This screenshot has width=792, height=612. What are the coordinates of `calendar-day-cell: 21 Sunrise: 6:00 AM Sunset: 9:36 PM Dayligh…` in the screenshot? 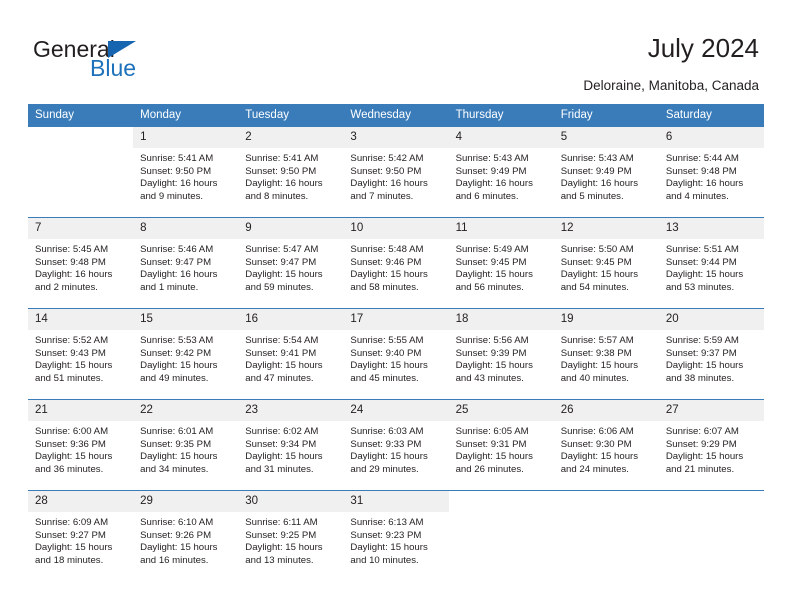 It's located at (81, 445).